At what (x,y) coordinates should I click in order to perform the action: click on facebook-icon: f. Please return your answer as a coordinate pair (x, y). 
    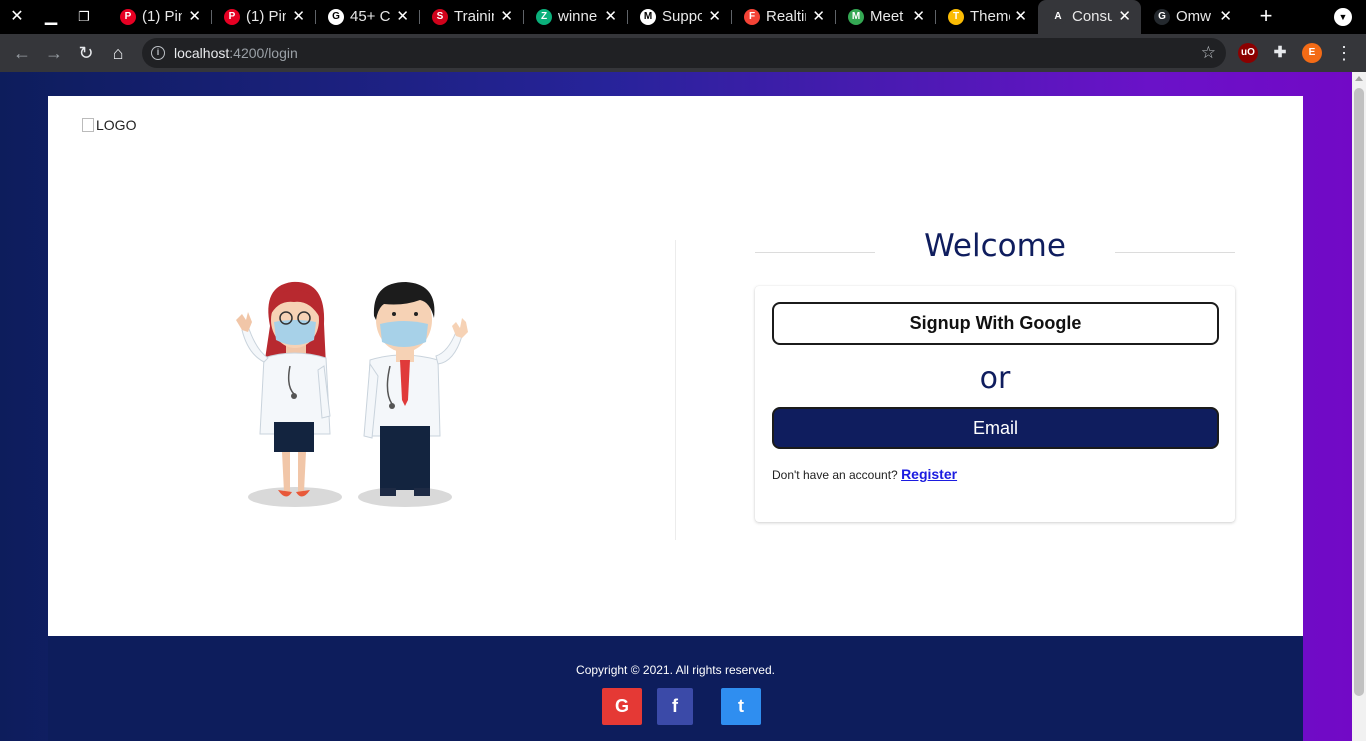
    Looking at the image, I should click on (675, 706).